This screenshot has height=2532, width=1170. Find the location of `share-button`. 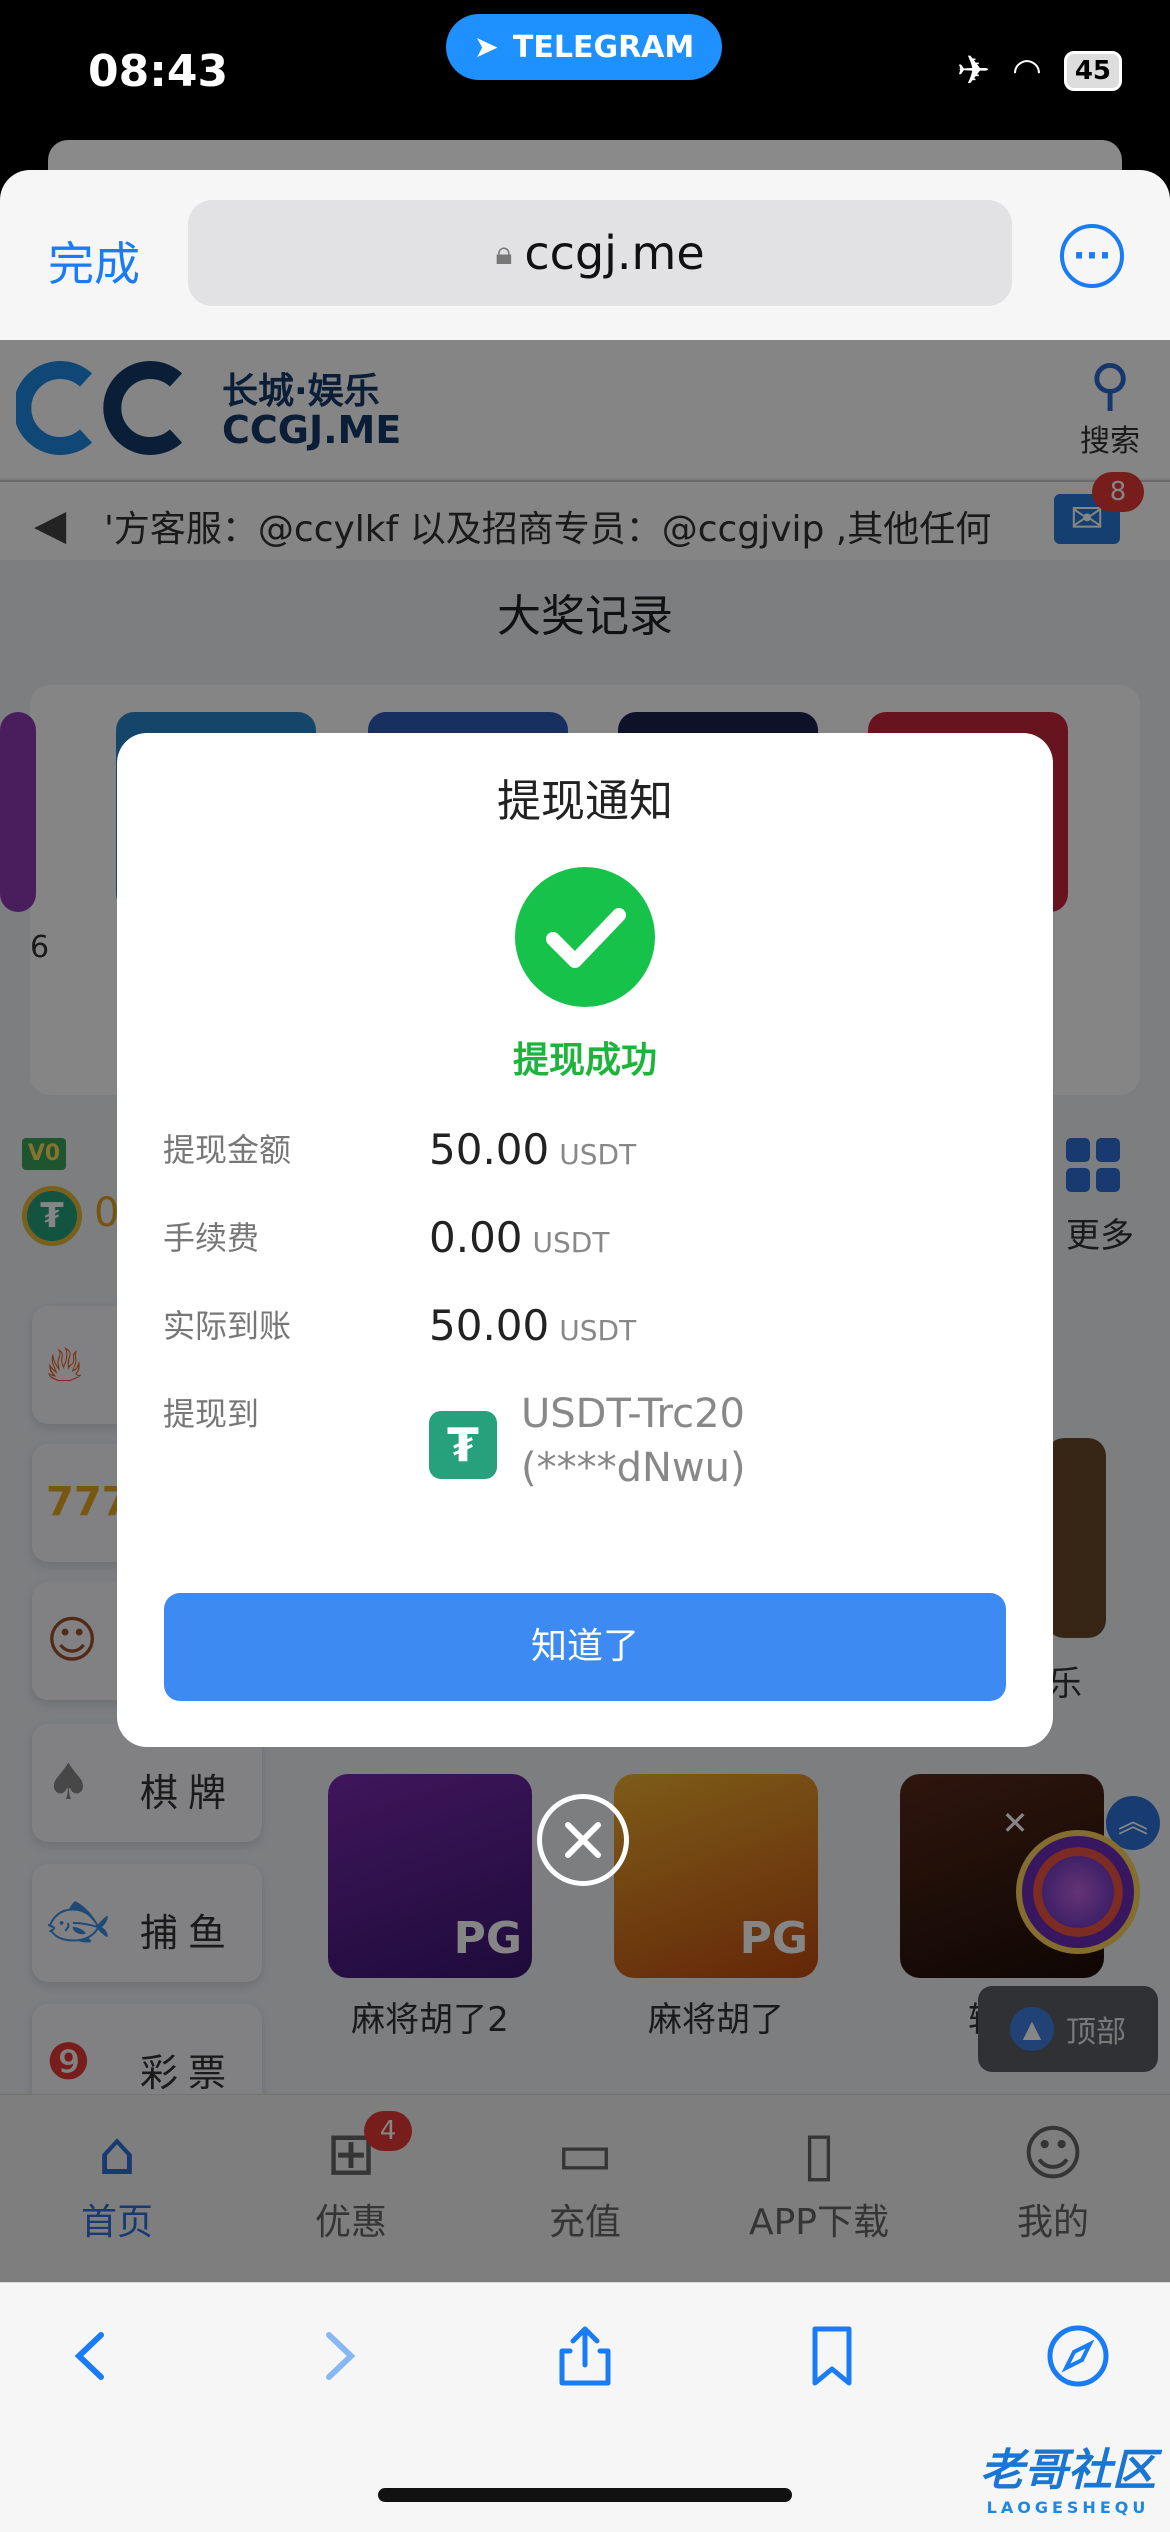

share-button is located at coordinates (585, 2361).